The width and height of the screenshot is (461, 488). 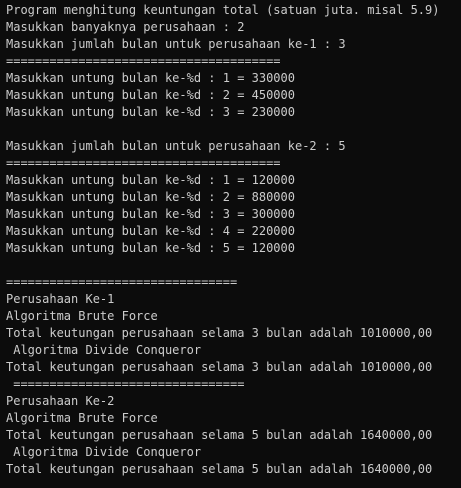 I want to click on console-line: Masukkan untung bulan ke-%d : 1 = 330000, so click(x=150, y=78).